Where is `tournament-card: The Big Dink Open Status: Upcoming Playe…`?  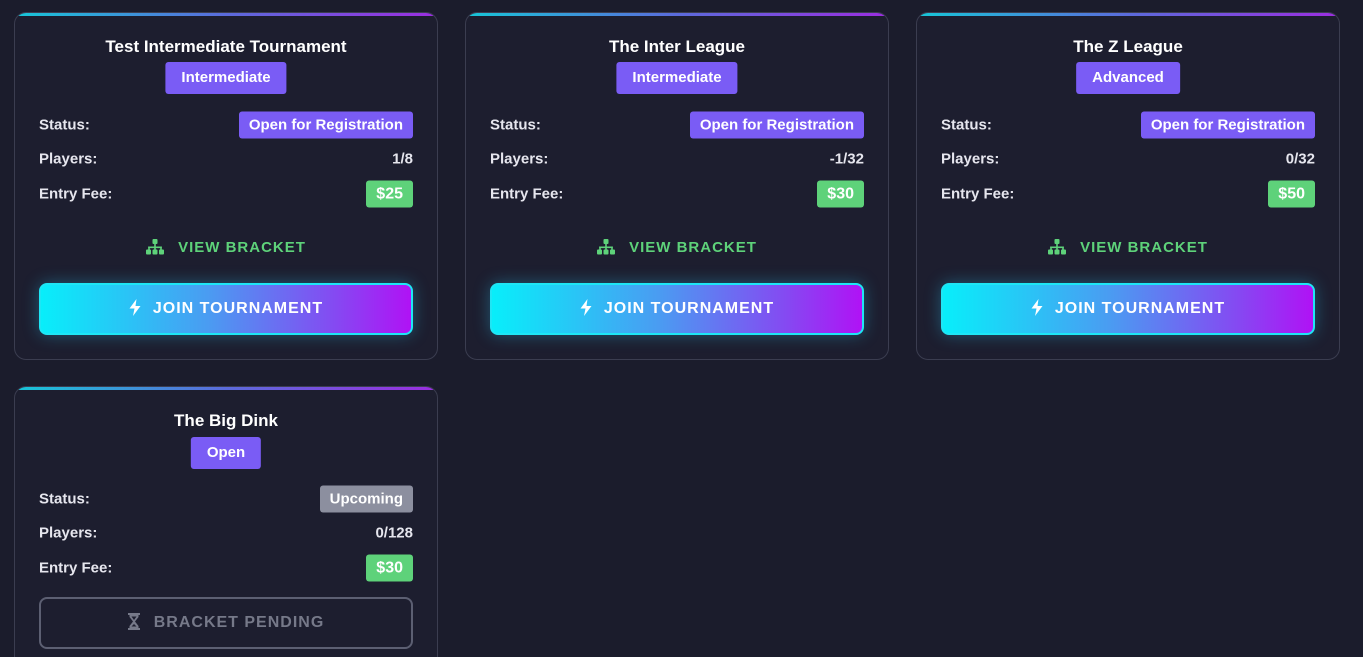
tournament-card: The Big Dink Open Status: Upcoming Playe… is located at coordinates (226, 521).